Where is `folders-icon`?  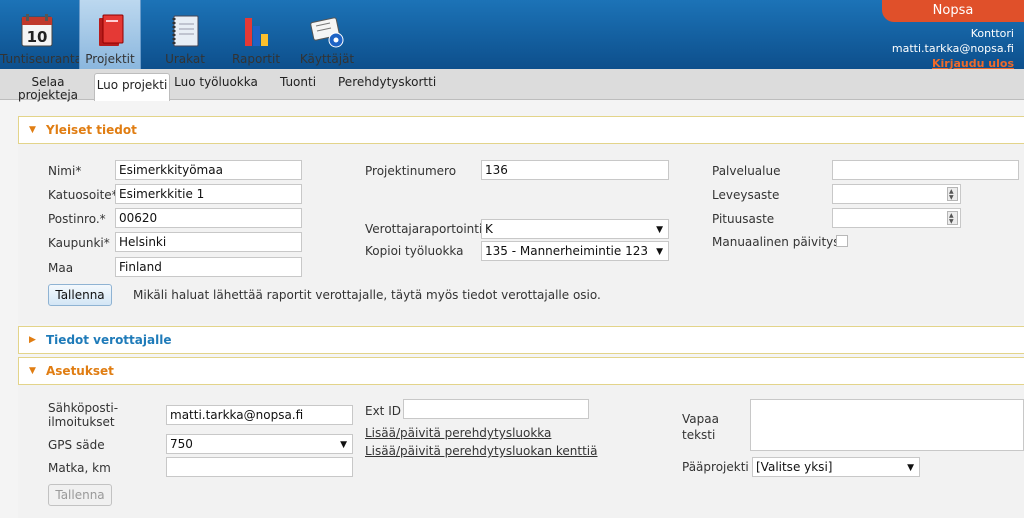
folders-icon is located at coordinates (111, 30).